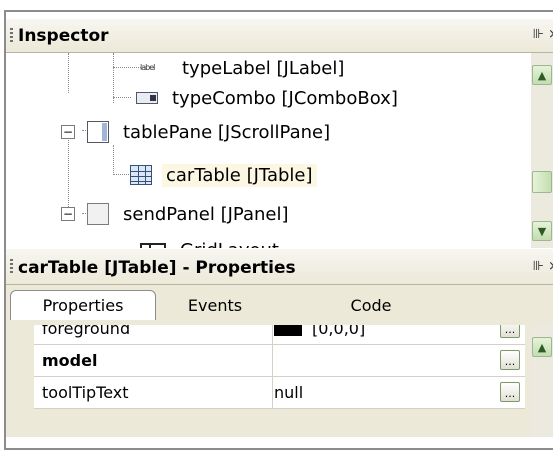 The image size is (553, 450). What do you see at coordinates (288, 330) in the screenshot?
I see `color-swatch` at bounding box center [288, 330].